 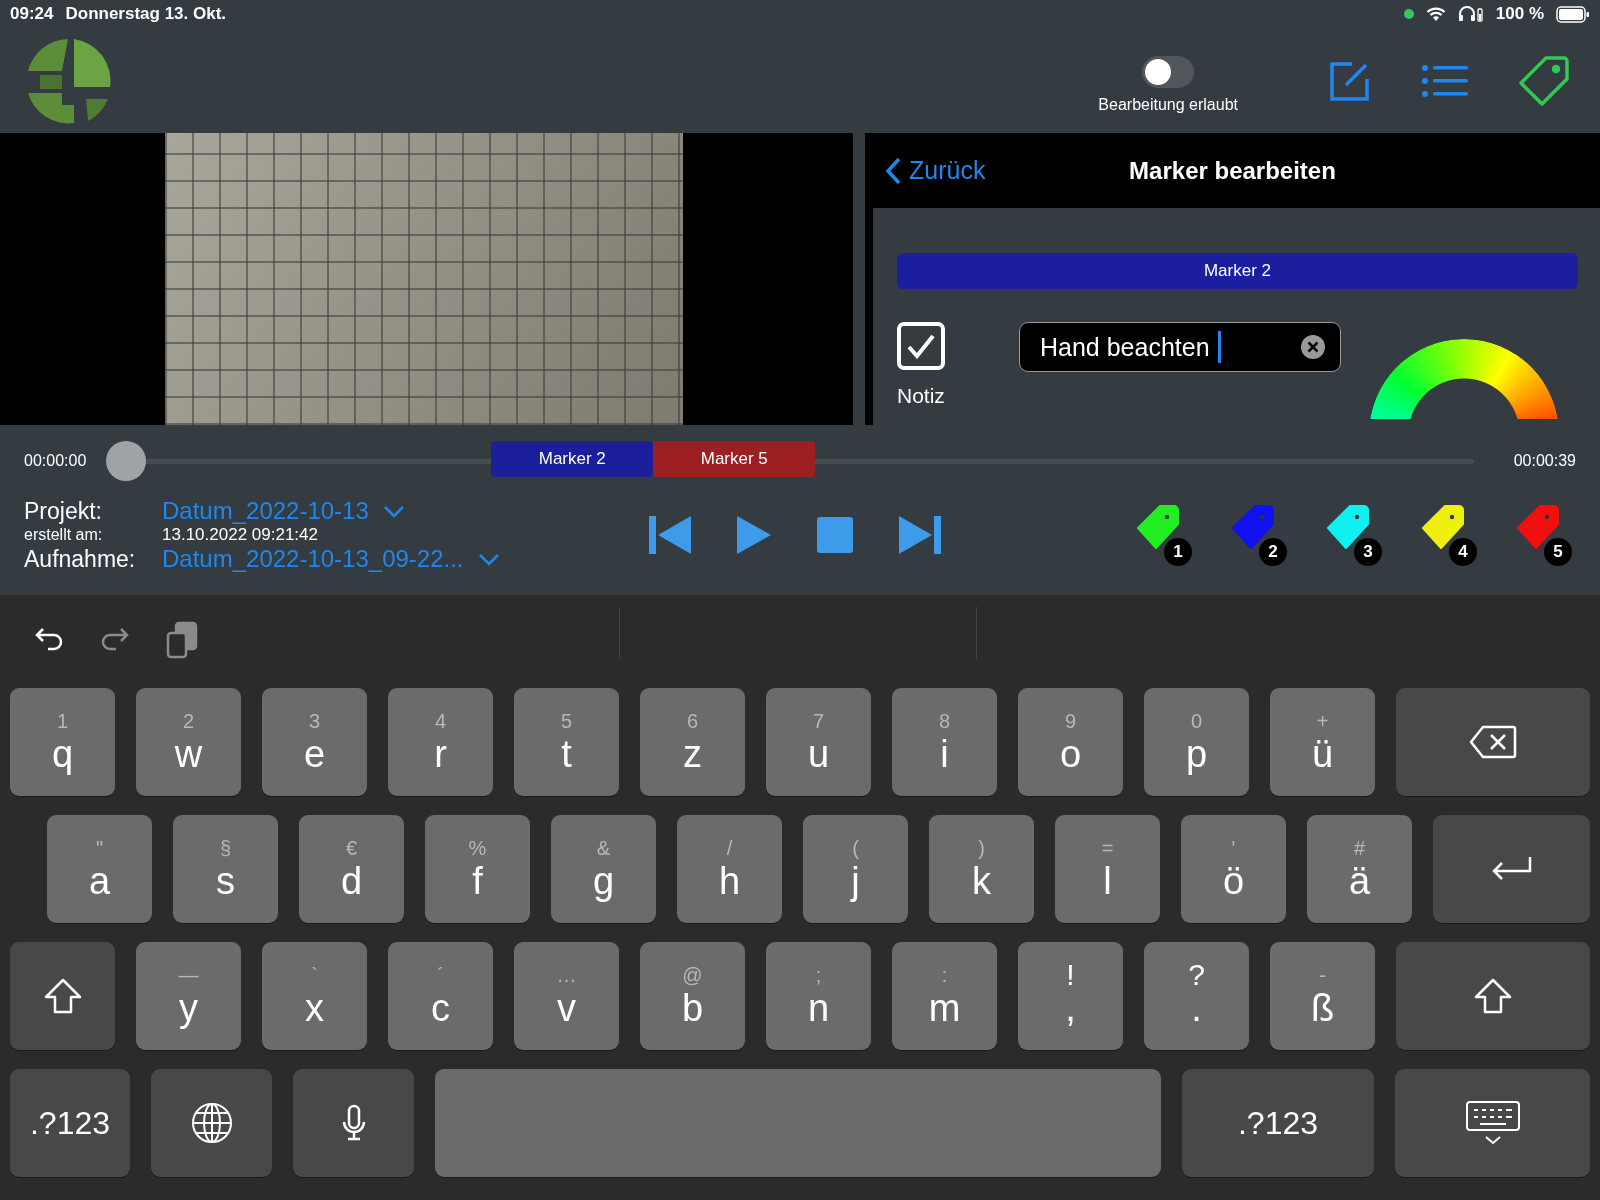 What do you see at coordinates (566, 742) in the screenshot?
I see `key: 5 t` at bounding box center [566, 742].